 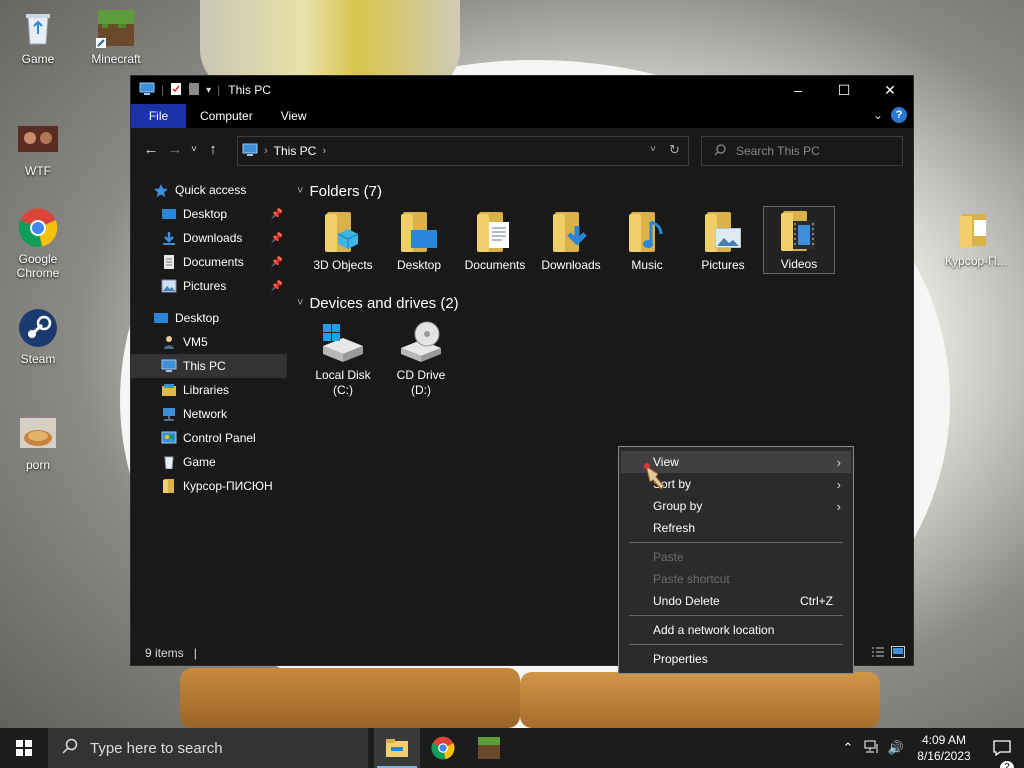 I want to click on nav-item-user: VM5, so click(x=209, y=342).